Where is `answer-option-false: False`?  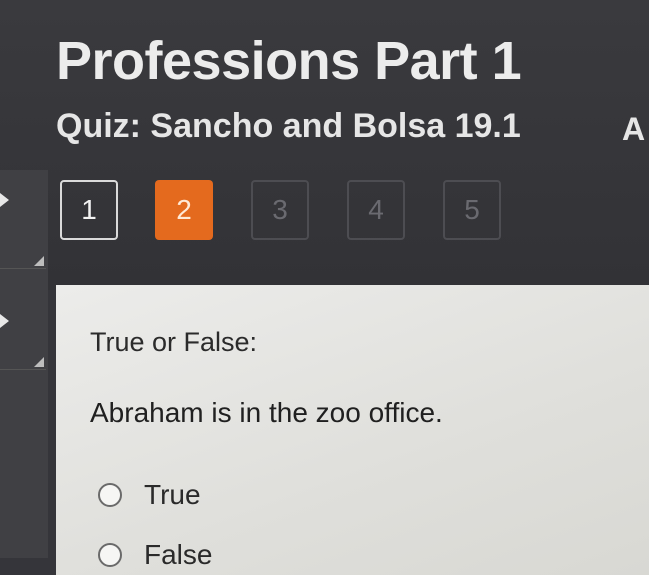 answer-option-false: False is located at coordinates (155, 555).